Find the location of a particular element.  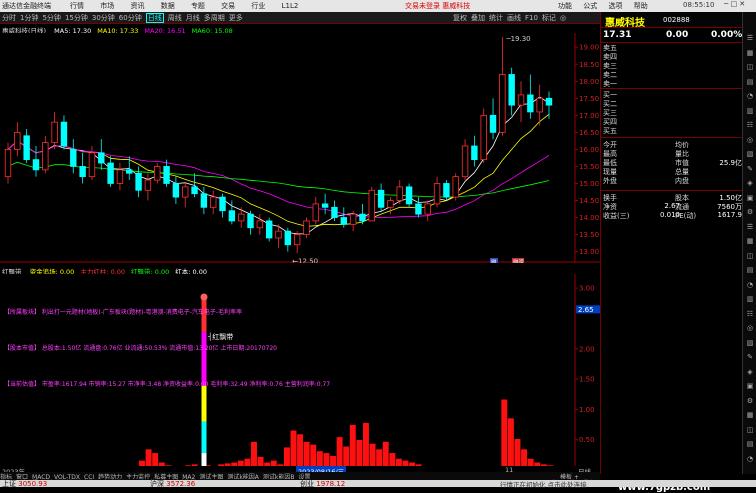

menu-item-help: 帮助 is located at coordinates (641, 6).